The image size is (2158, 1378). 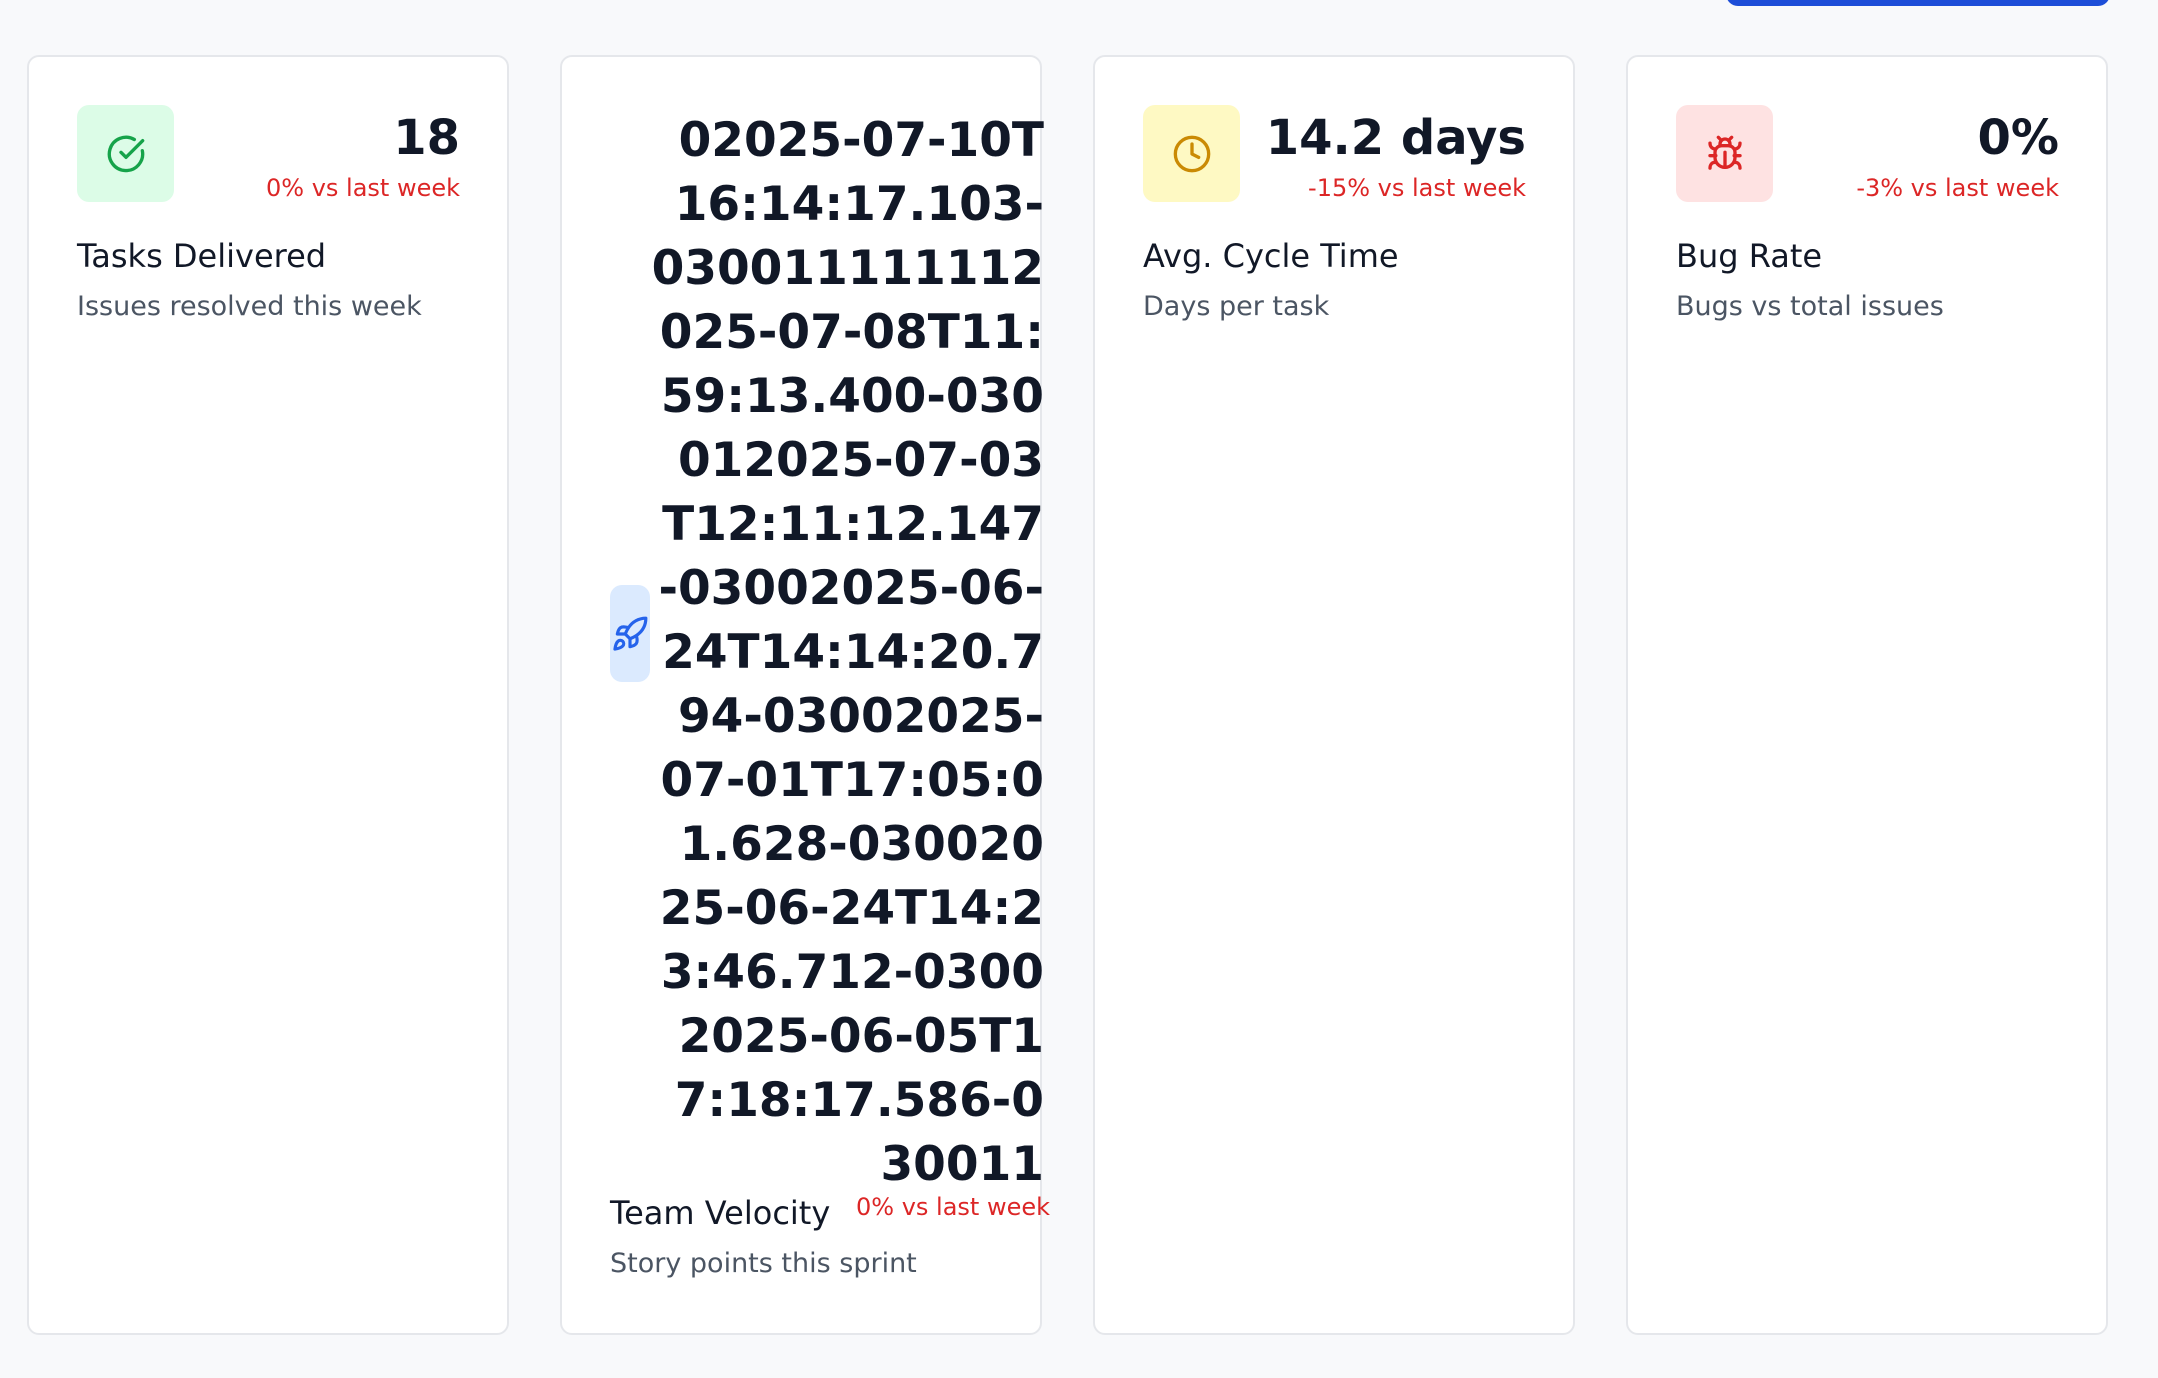 What do you see at coordinates (1749, 256) in the screenshot?
I see `stat-title: Bug Rate` at bounding box center [1749, 256].